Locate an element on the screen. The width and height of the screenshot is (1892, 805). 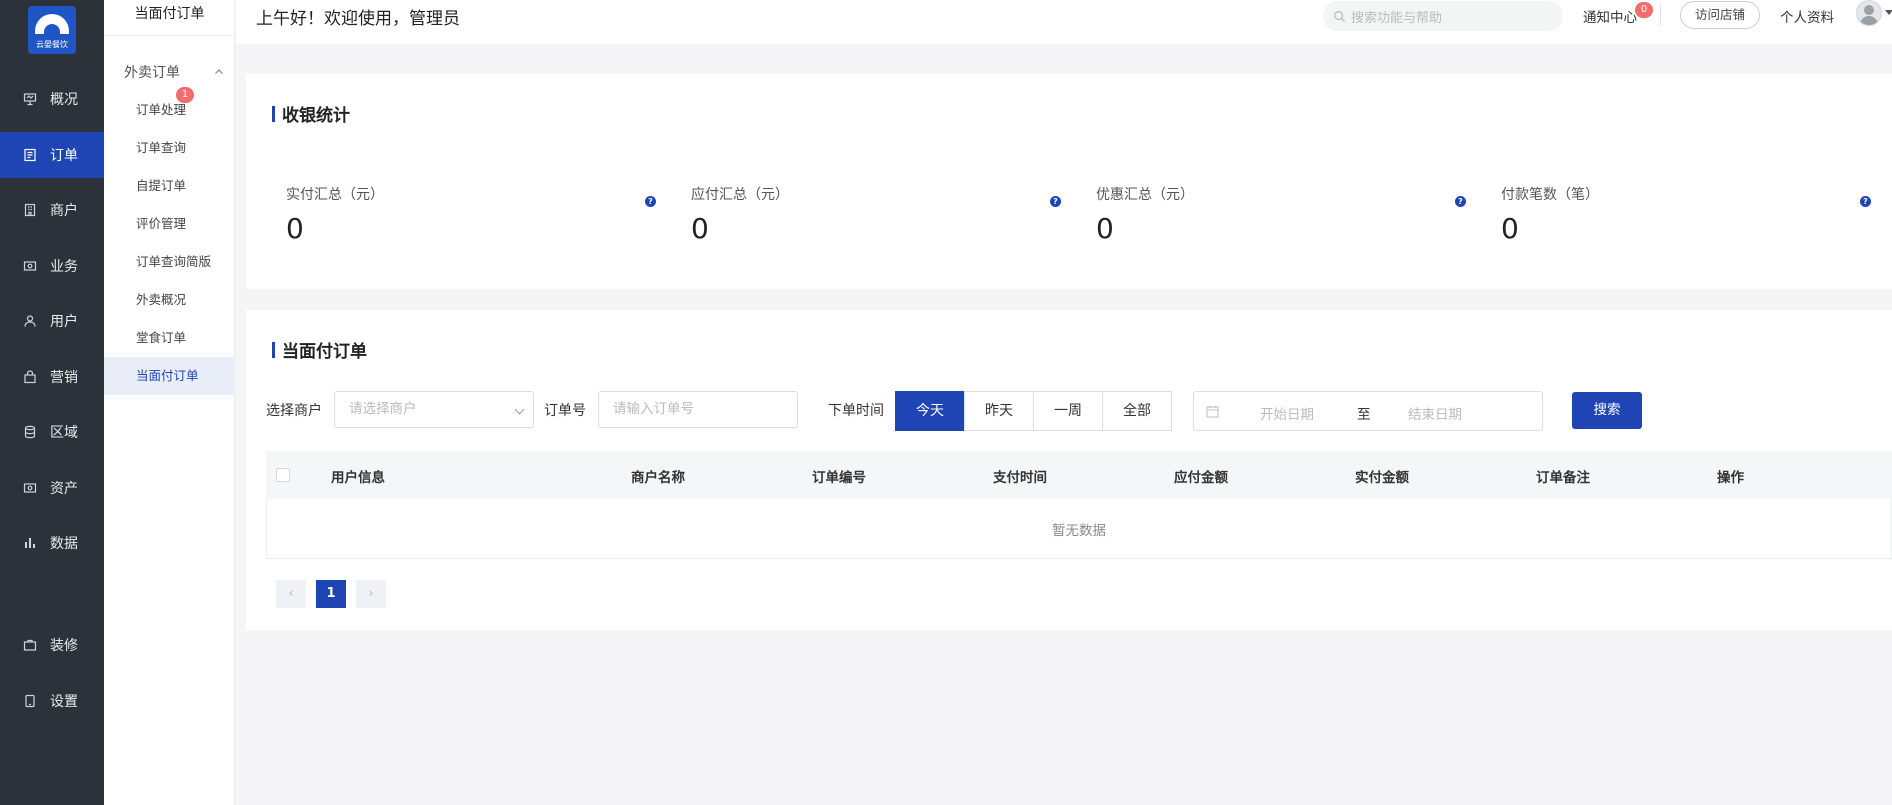
nav-label: 装修 is located at coordinates (64, 646).